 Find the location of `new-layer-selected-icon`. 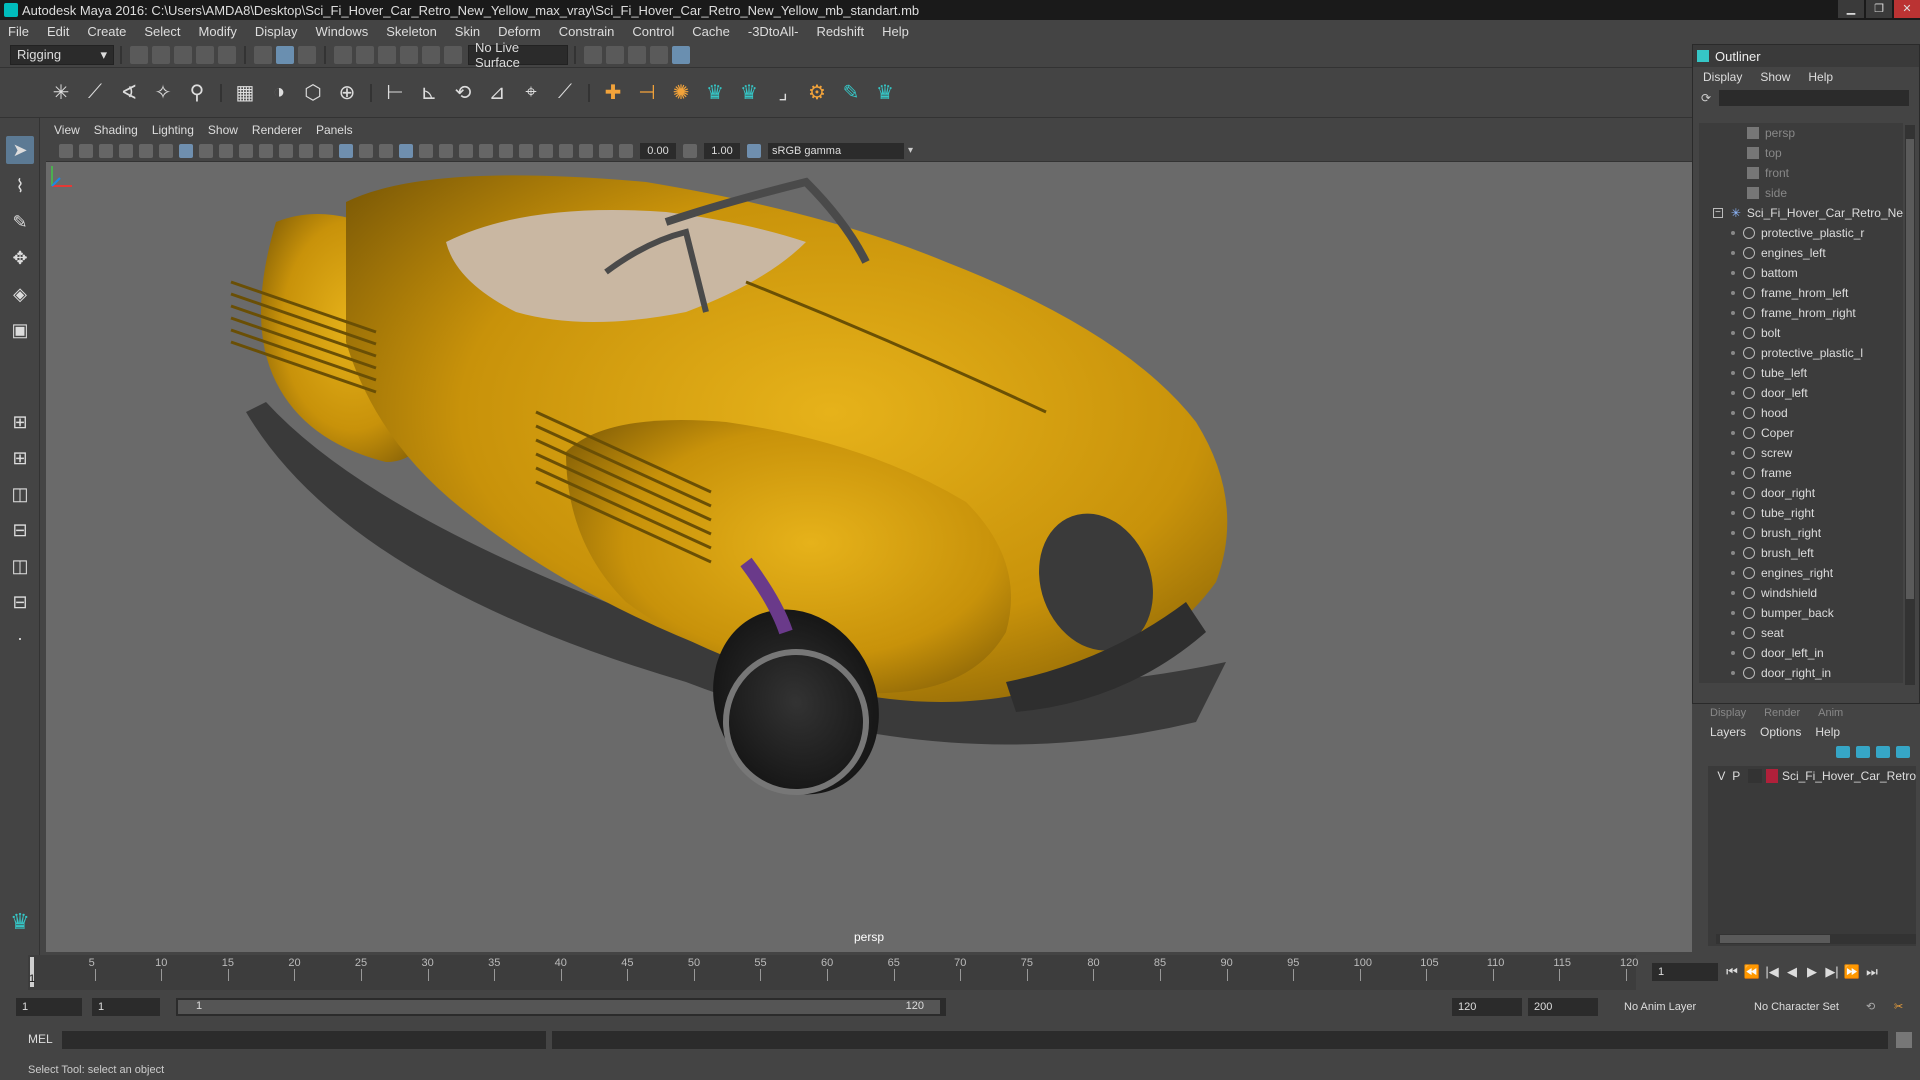

new-layer-selected-icon is located at coordinates (1903, 752).